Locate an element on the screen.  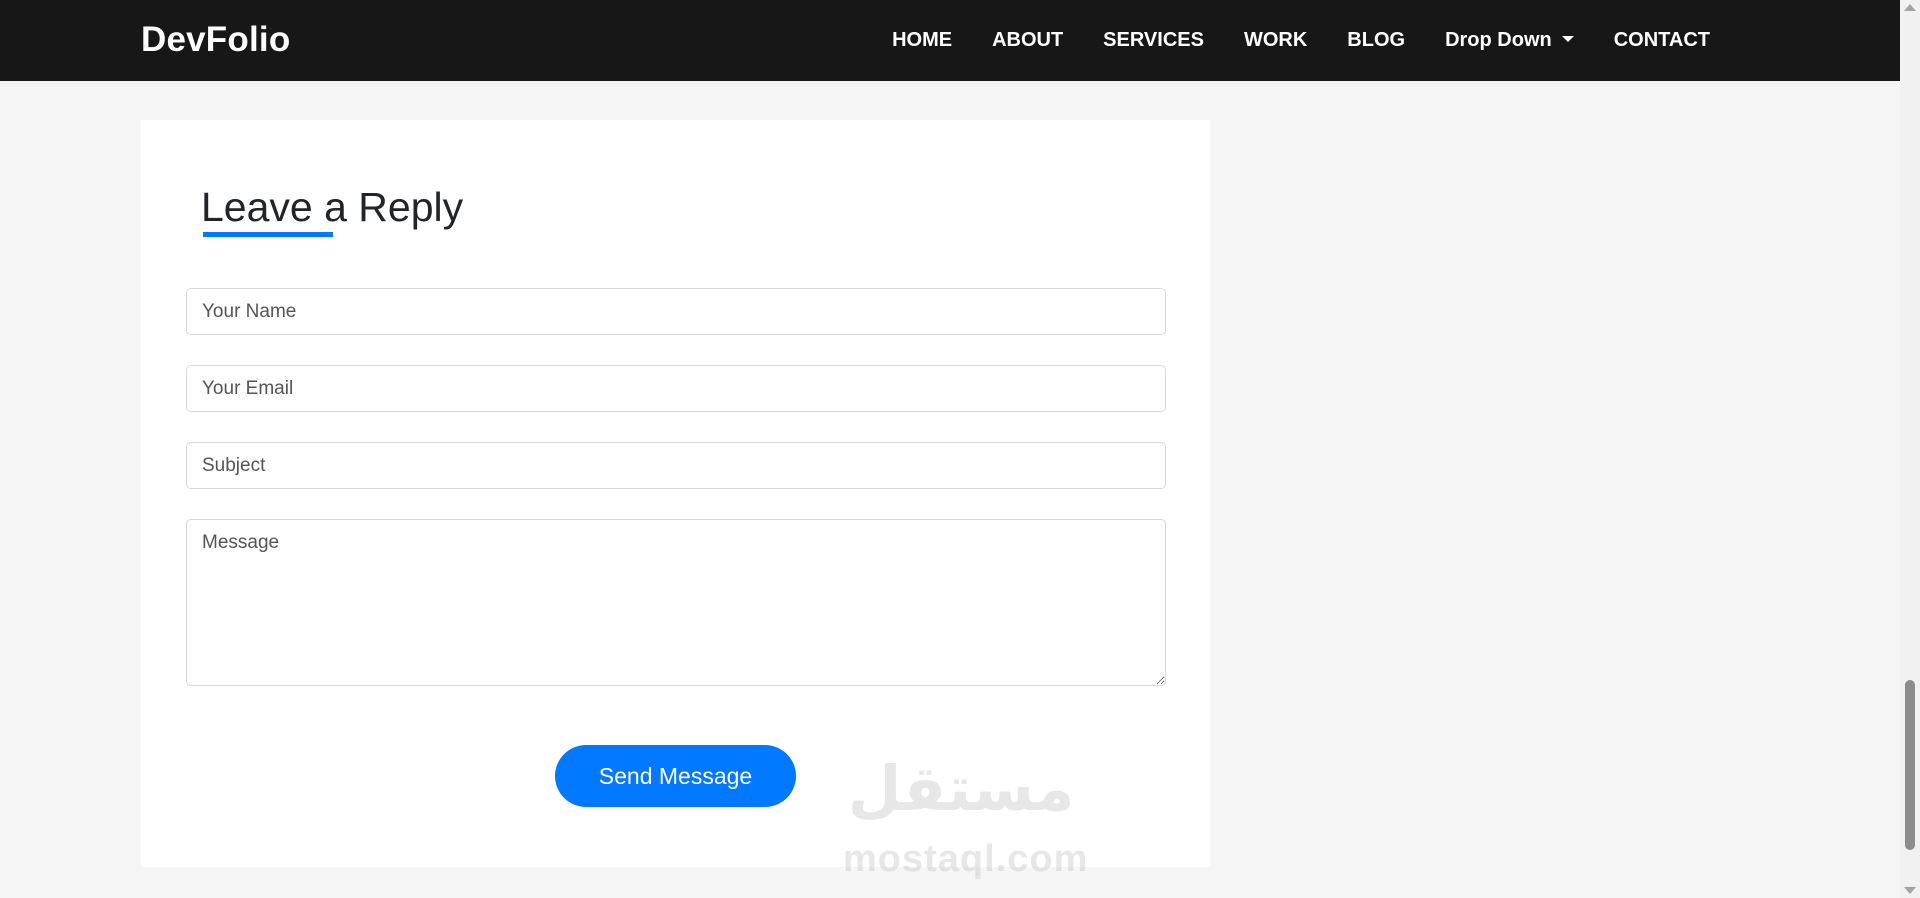
nav-item-label: BLOG is located at coordinates (1376, 40).